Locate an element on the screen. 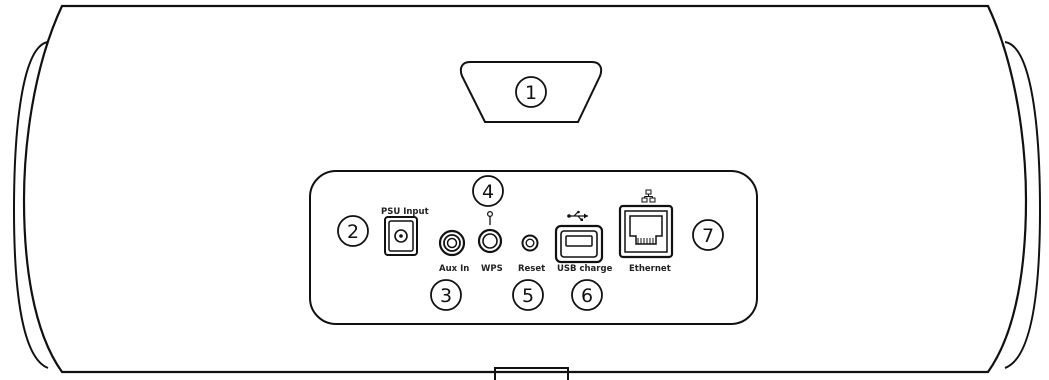 Image resolution: width=1049 pixels, height=380 pixels. svg-text: 7 is located at coordinates (708, 236).